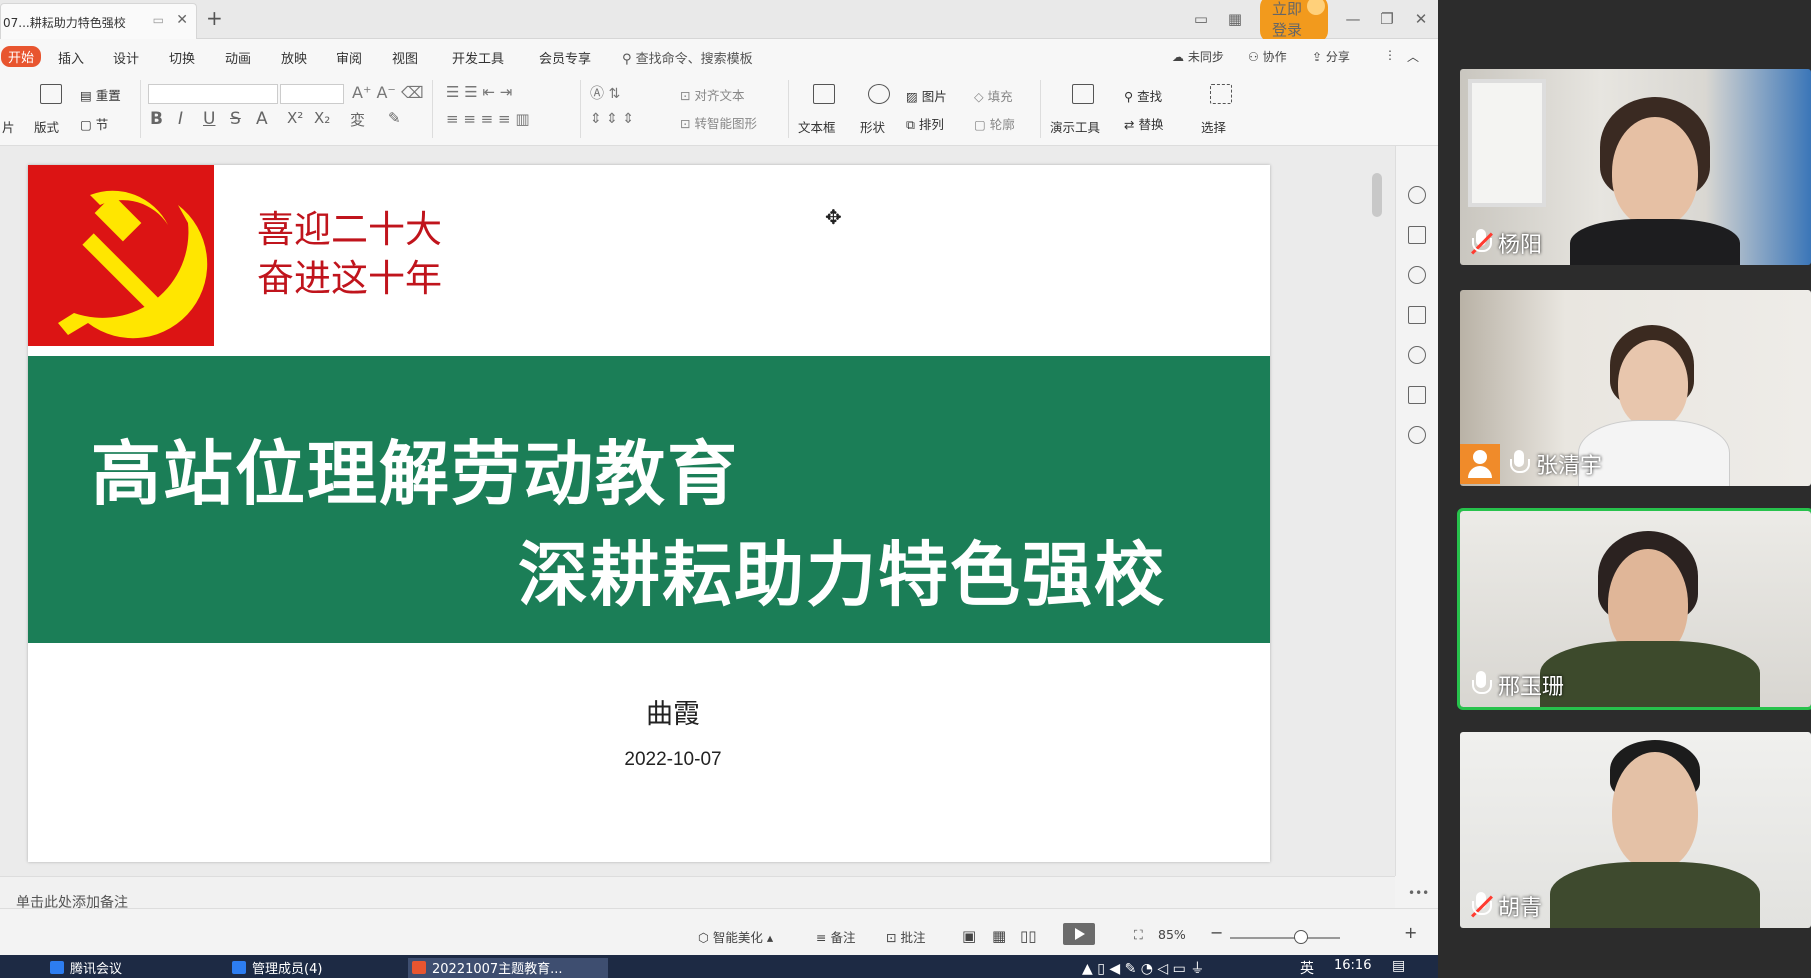  Describe the element at coordinates (1410, 932) in the screenshot. I see `zoom-in-icon: +` at that location.